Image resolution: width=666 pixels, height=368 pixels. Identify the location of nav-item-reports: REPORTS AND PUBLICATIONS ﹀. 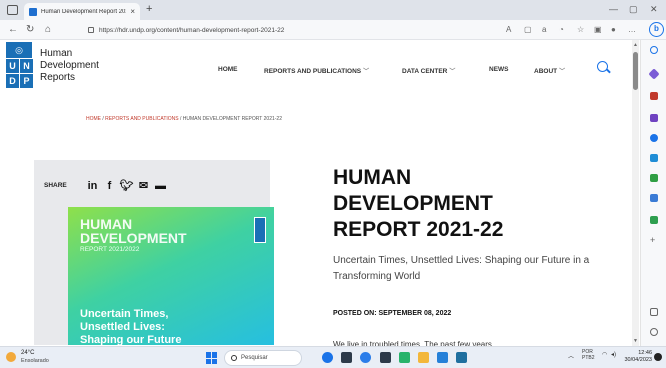
(333, 70).